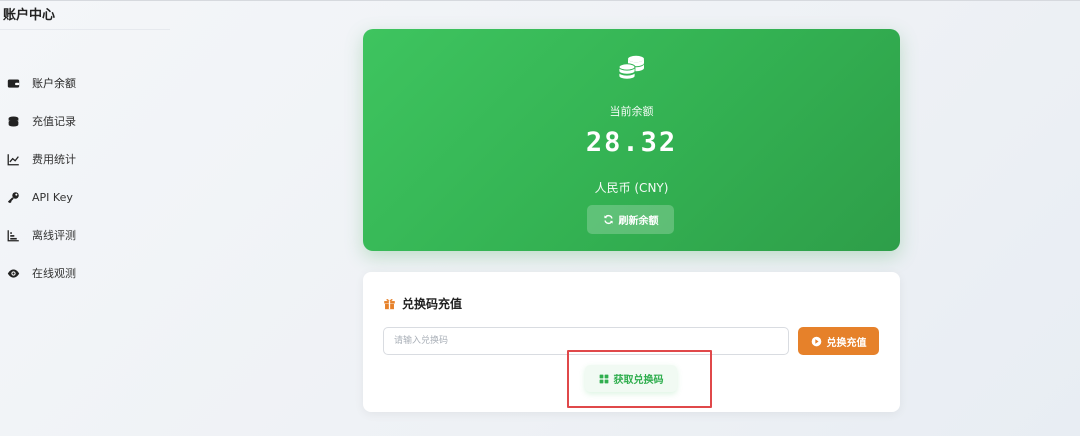 The height and width of the screenshot is (436, 1080). I want to click on currency-label: 人民币 (CNY), so click(631, 188).